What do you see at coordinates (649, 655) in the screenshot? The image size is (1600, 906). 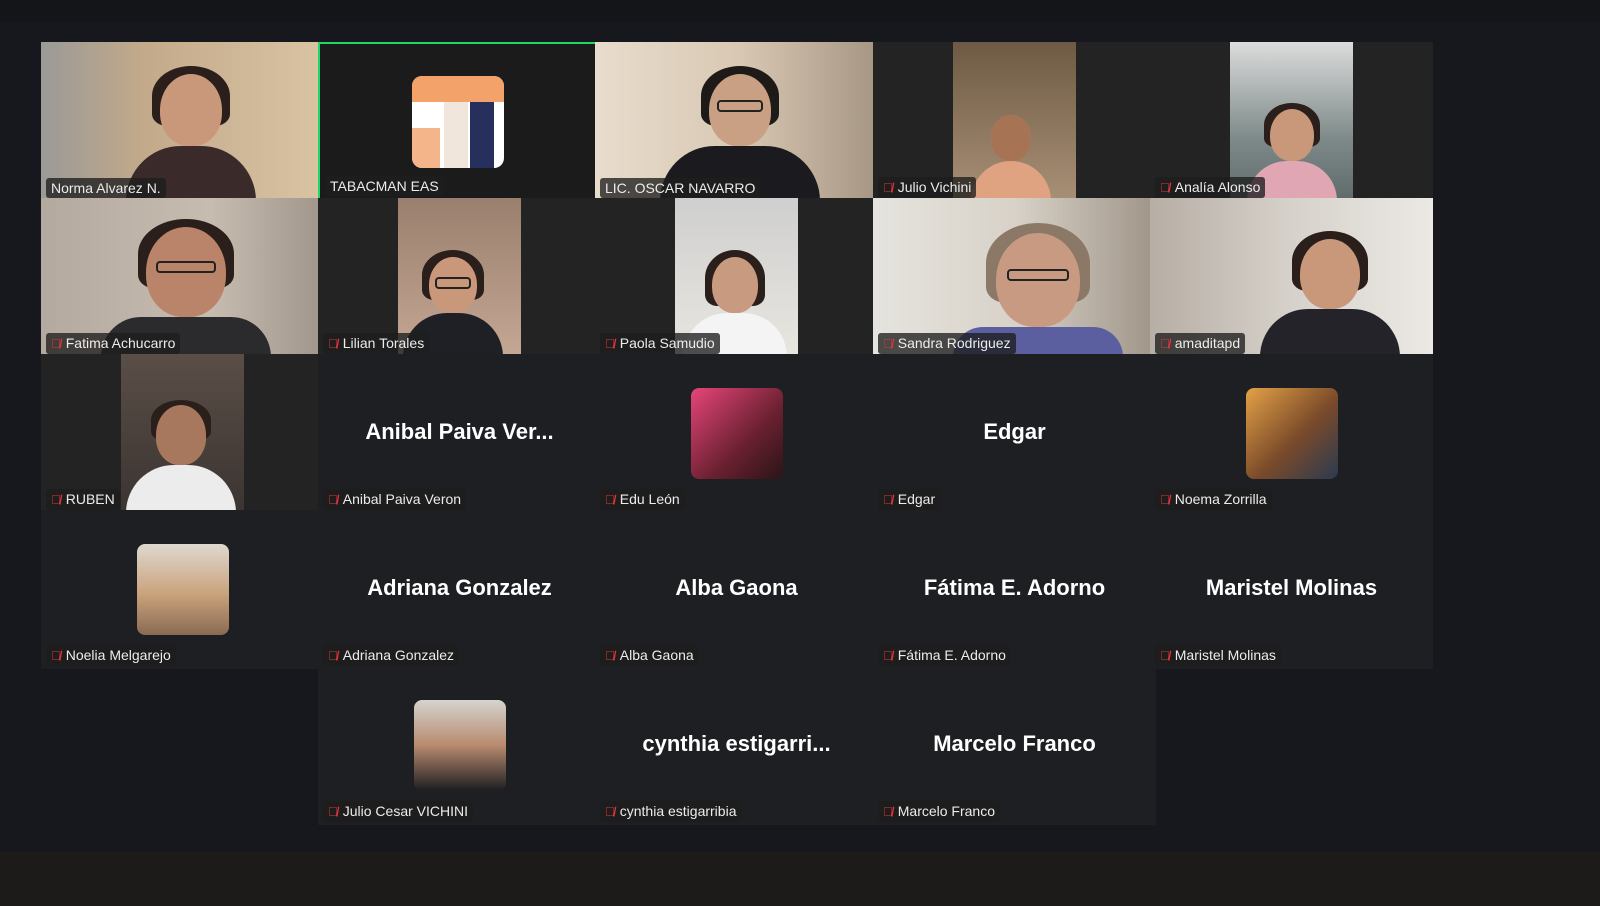 I see `participant-name-tag: 🎙̸ Alba Gaona` at bounding box center [649, 655].